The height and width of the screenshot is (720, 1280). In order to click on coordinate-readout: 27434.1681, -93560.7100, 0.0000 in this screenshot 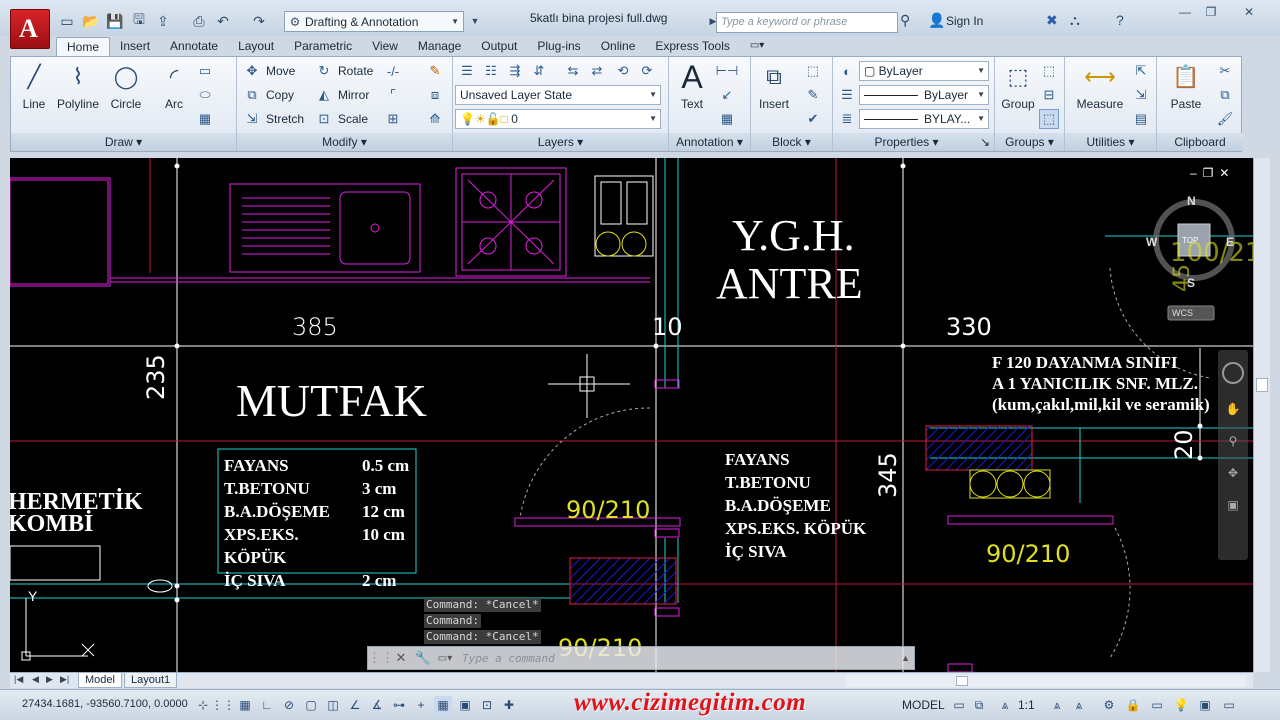, I will do `click(105, 704)`.